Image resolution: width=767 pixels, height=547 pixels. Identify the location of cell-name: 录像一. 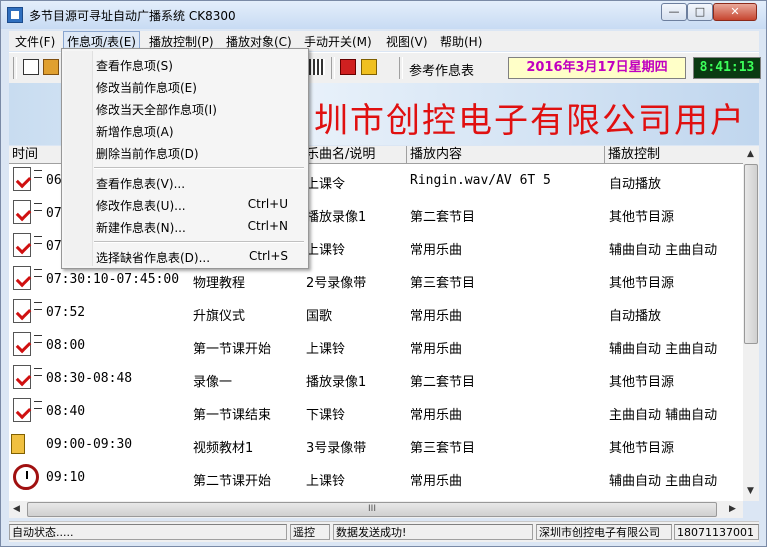
(213, 382).